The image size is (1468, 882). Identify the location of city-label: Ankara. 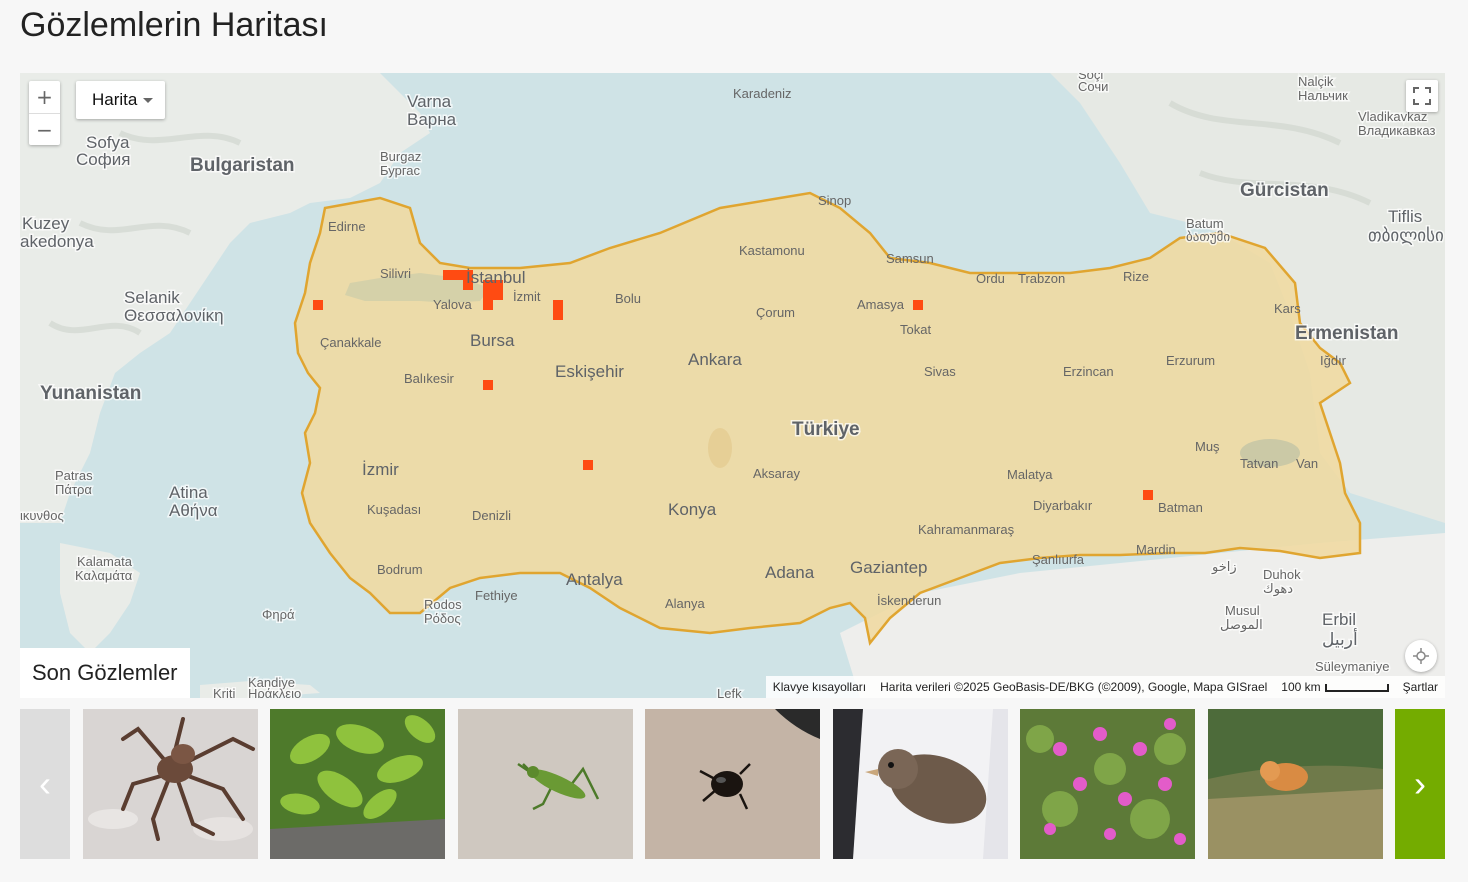
(715, 359).